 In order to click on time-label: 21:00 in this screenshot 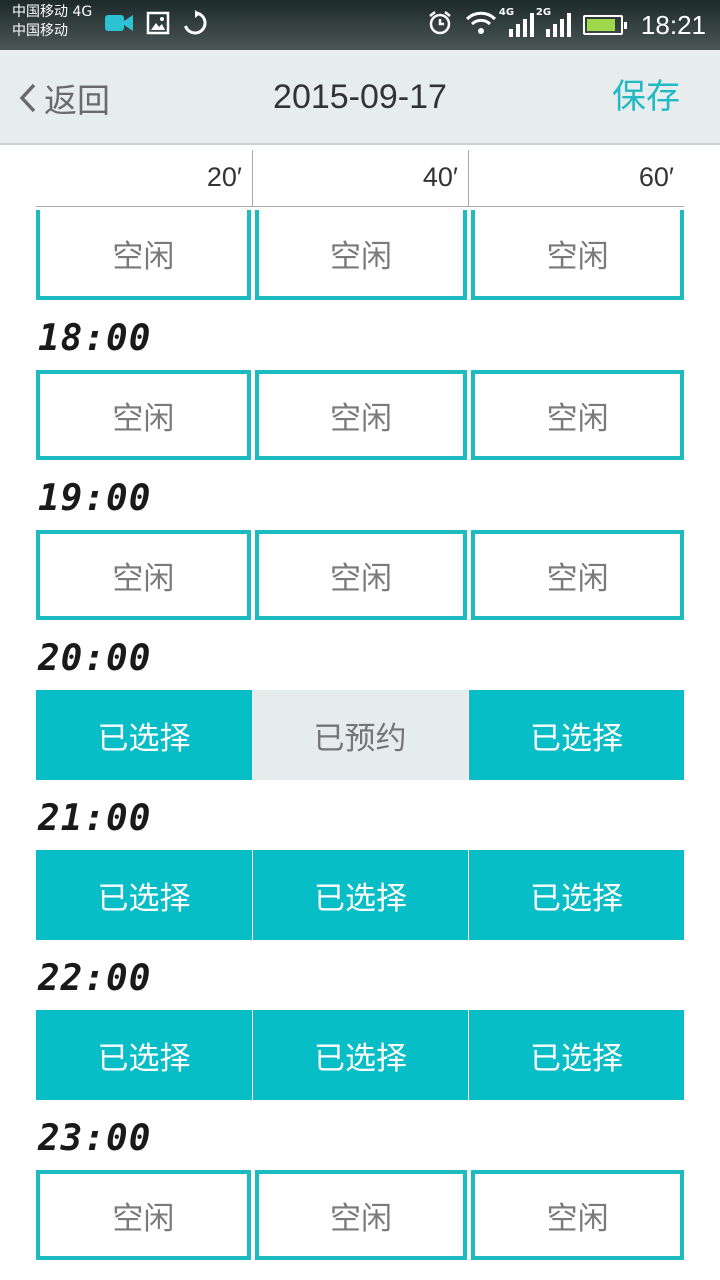, I will do `click(95, 818)`.